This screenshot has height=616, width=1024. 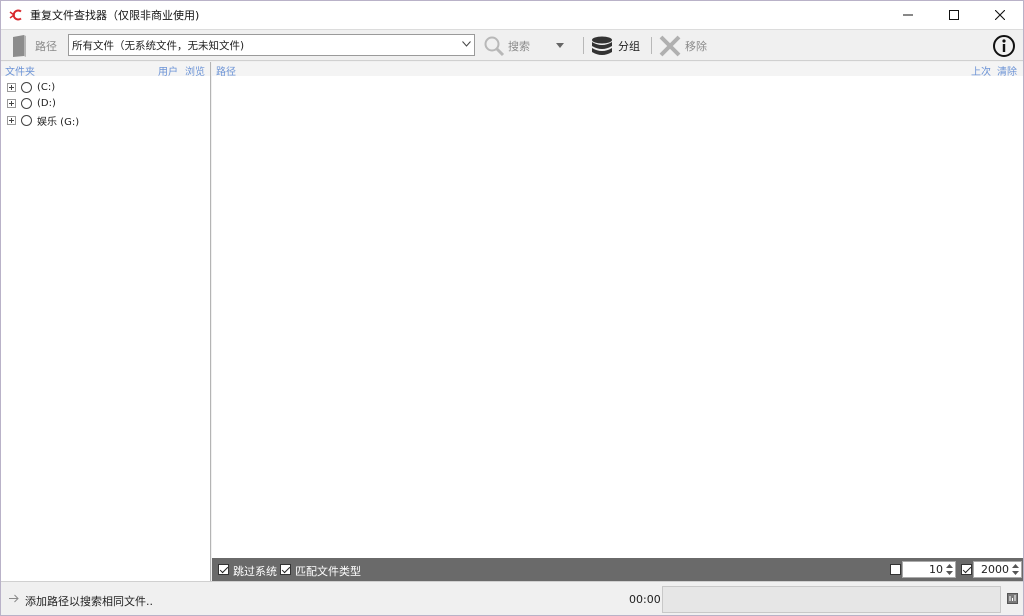 I want to click on search-icon, so click(x=494, y=46).